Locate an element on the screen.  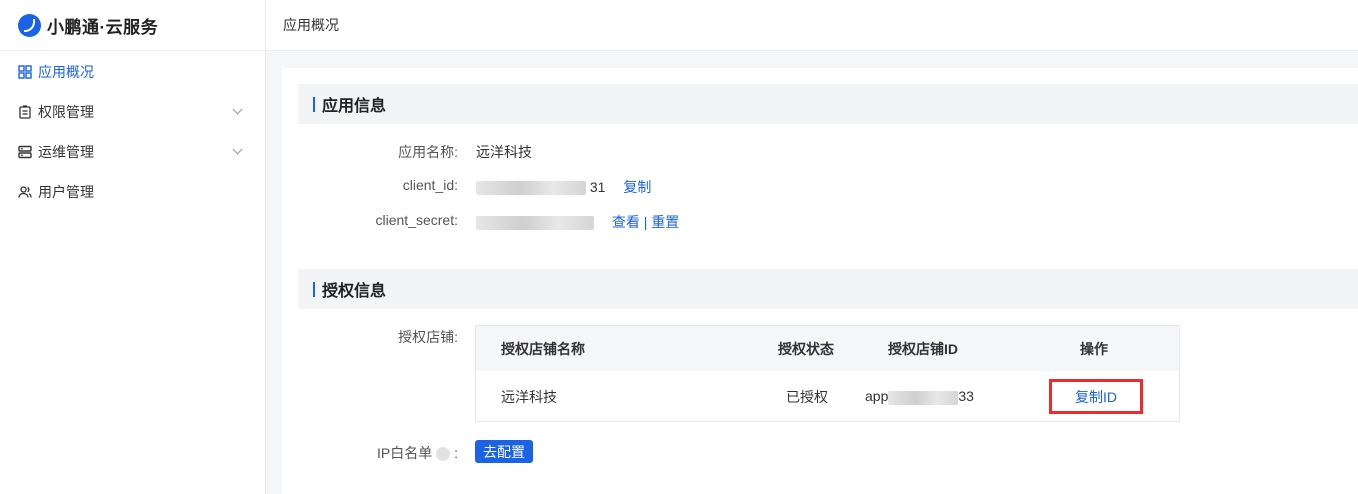
sidebar-menu: 应用概况 权限管理 运维管理 用户管理 is located at coordinates (132, 131).